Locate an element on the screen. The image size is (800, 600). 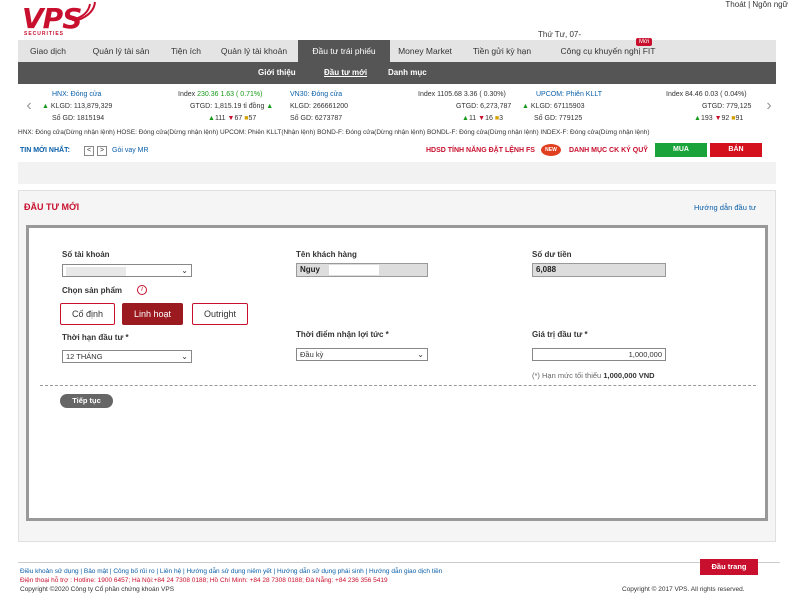
upcom-sogd: Số GD: 779125 is located at coordinates (558, 118).